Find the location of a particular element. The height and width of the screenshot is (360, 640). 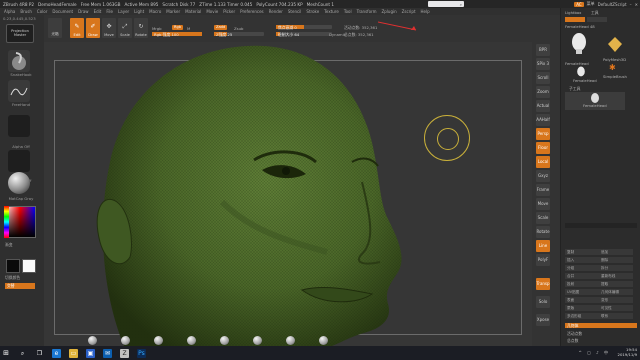

actual-button: Actual is located at coordinates (543, 106).